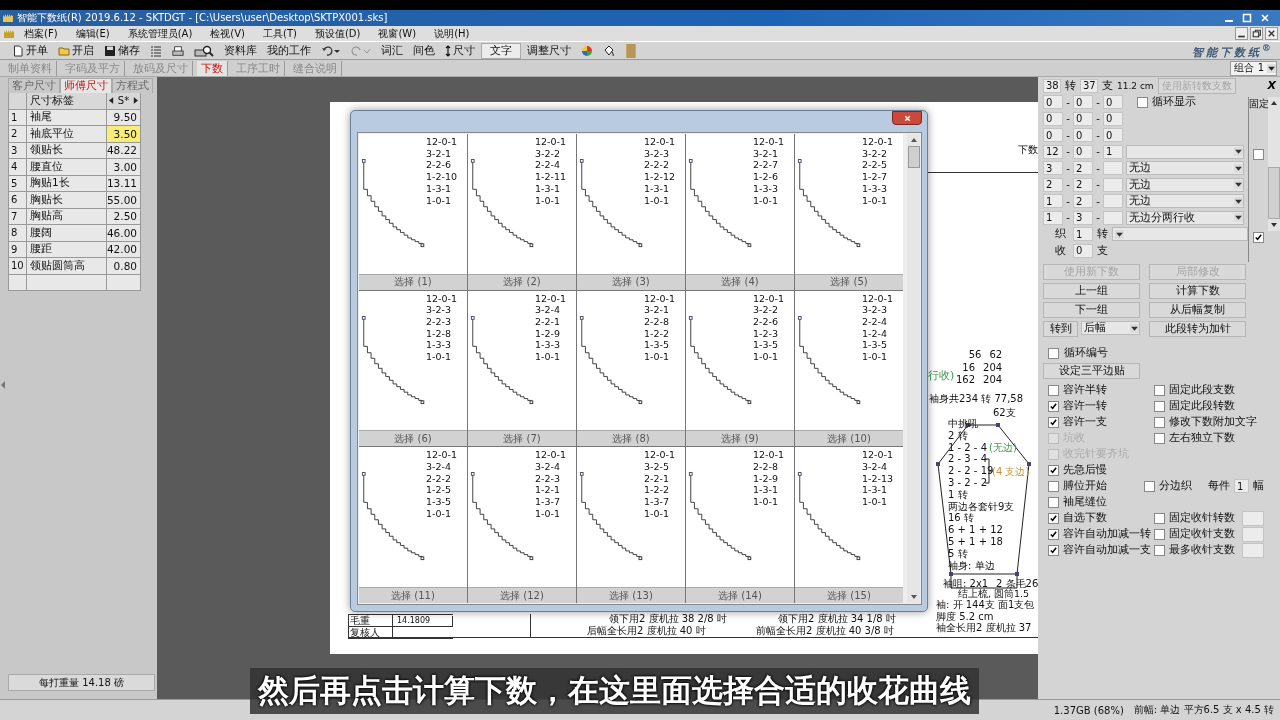  Describe the element at coordinates (212, 68) in the screenshot. I see `tab: 下数` at that location.